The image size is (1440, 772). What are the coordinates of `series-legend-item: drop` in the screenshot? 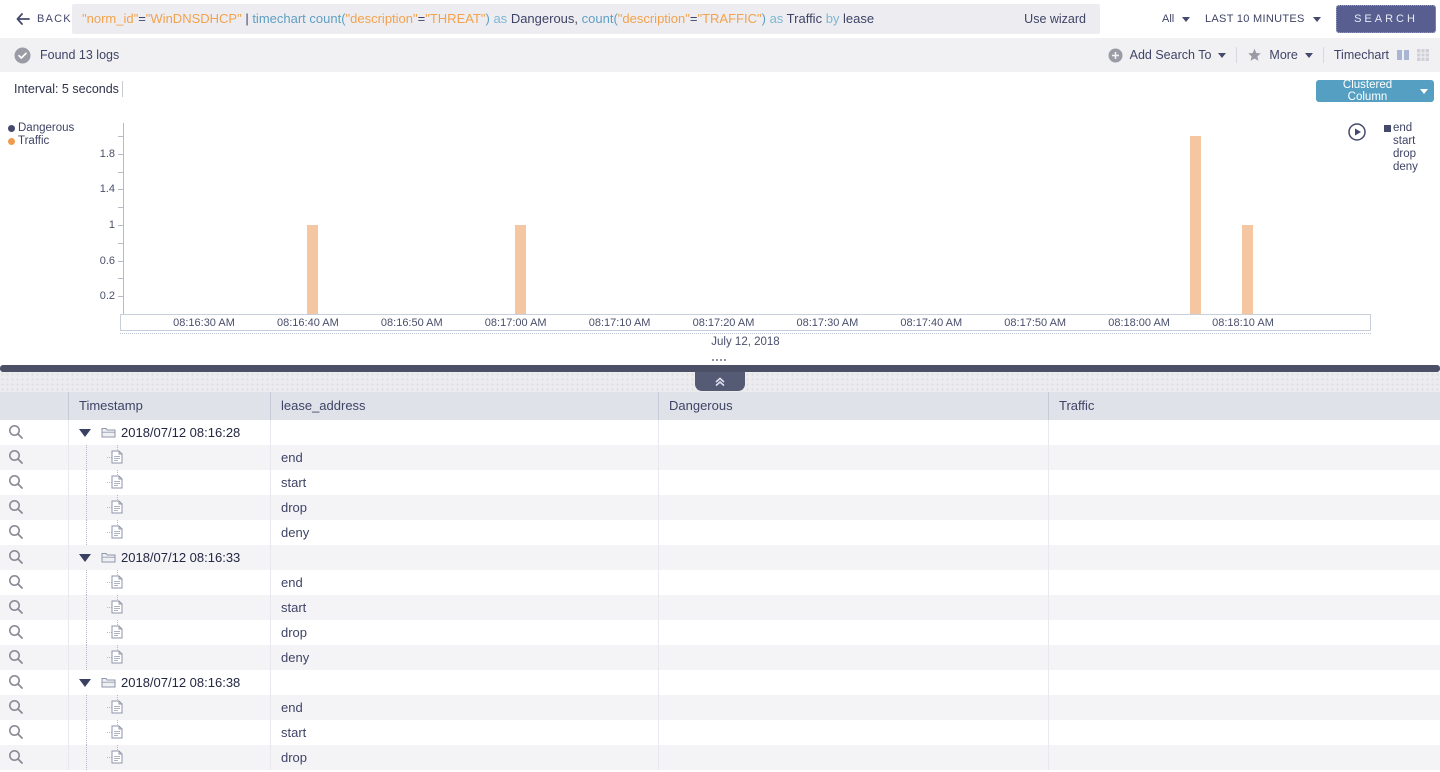 It's located at (1401, 154).